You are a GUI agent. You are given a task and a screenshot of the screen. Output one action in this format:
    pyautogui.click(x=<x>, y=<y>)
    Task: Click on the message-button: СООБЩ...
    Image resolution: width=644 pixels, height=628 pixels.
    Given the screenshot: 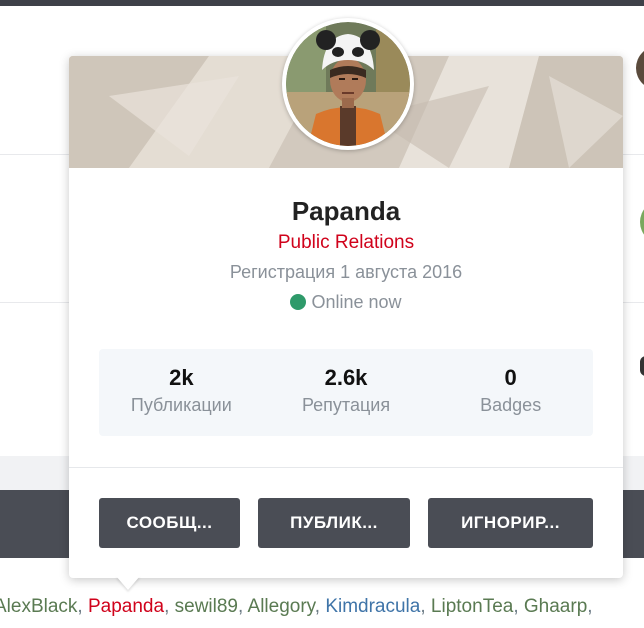 What is the action you would take?
    pyautogui.click(x=169, y=523)
    